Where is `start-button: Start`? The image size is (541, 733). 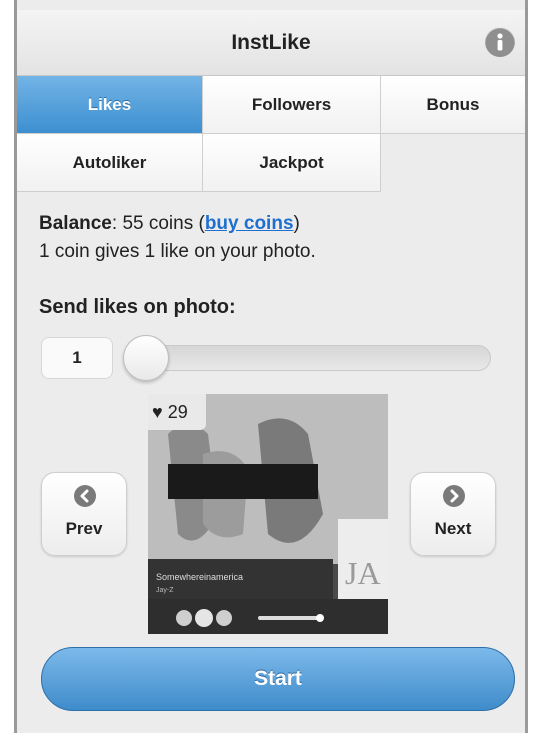 start-button: Start is located at coordinates (278, 679).